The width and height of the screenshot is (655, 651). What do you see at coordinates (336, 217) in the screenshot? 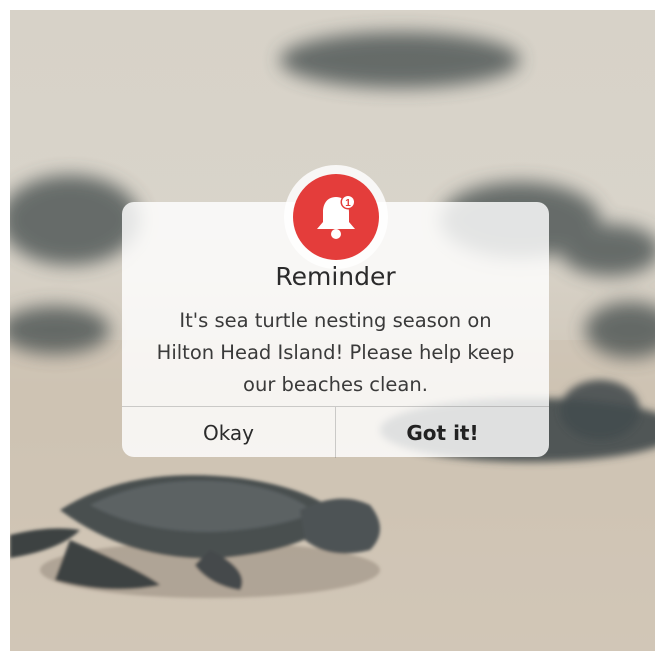
I see `bell-icon: 1` at bounding box center [336, 217].